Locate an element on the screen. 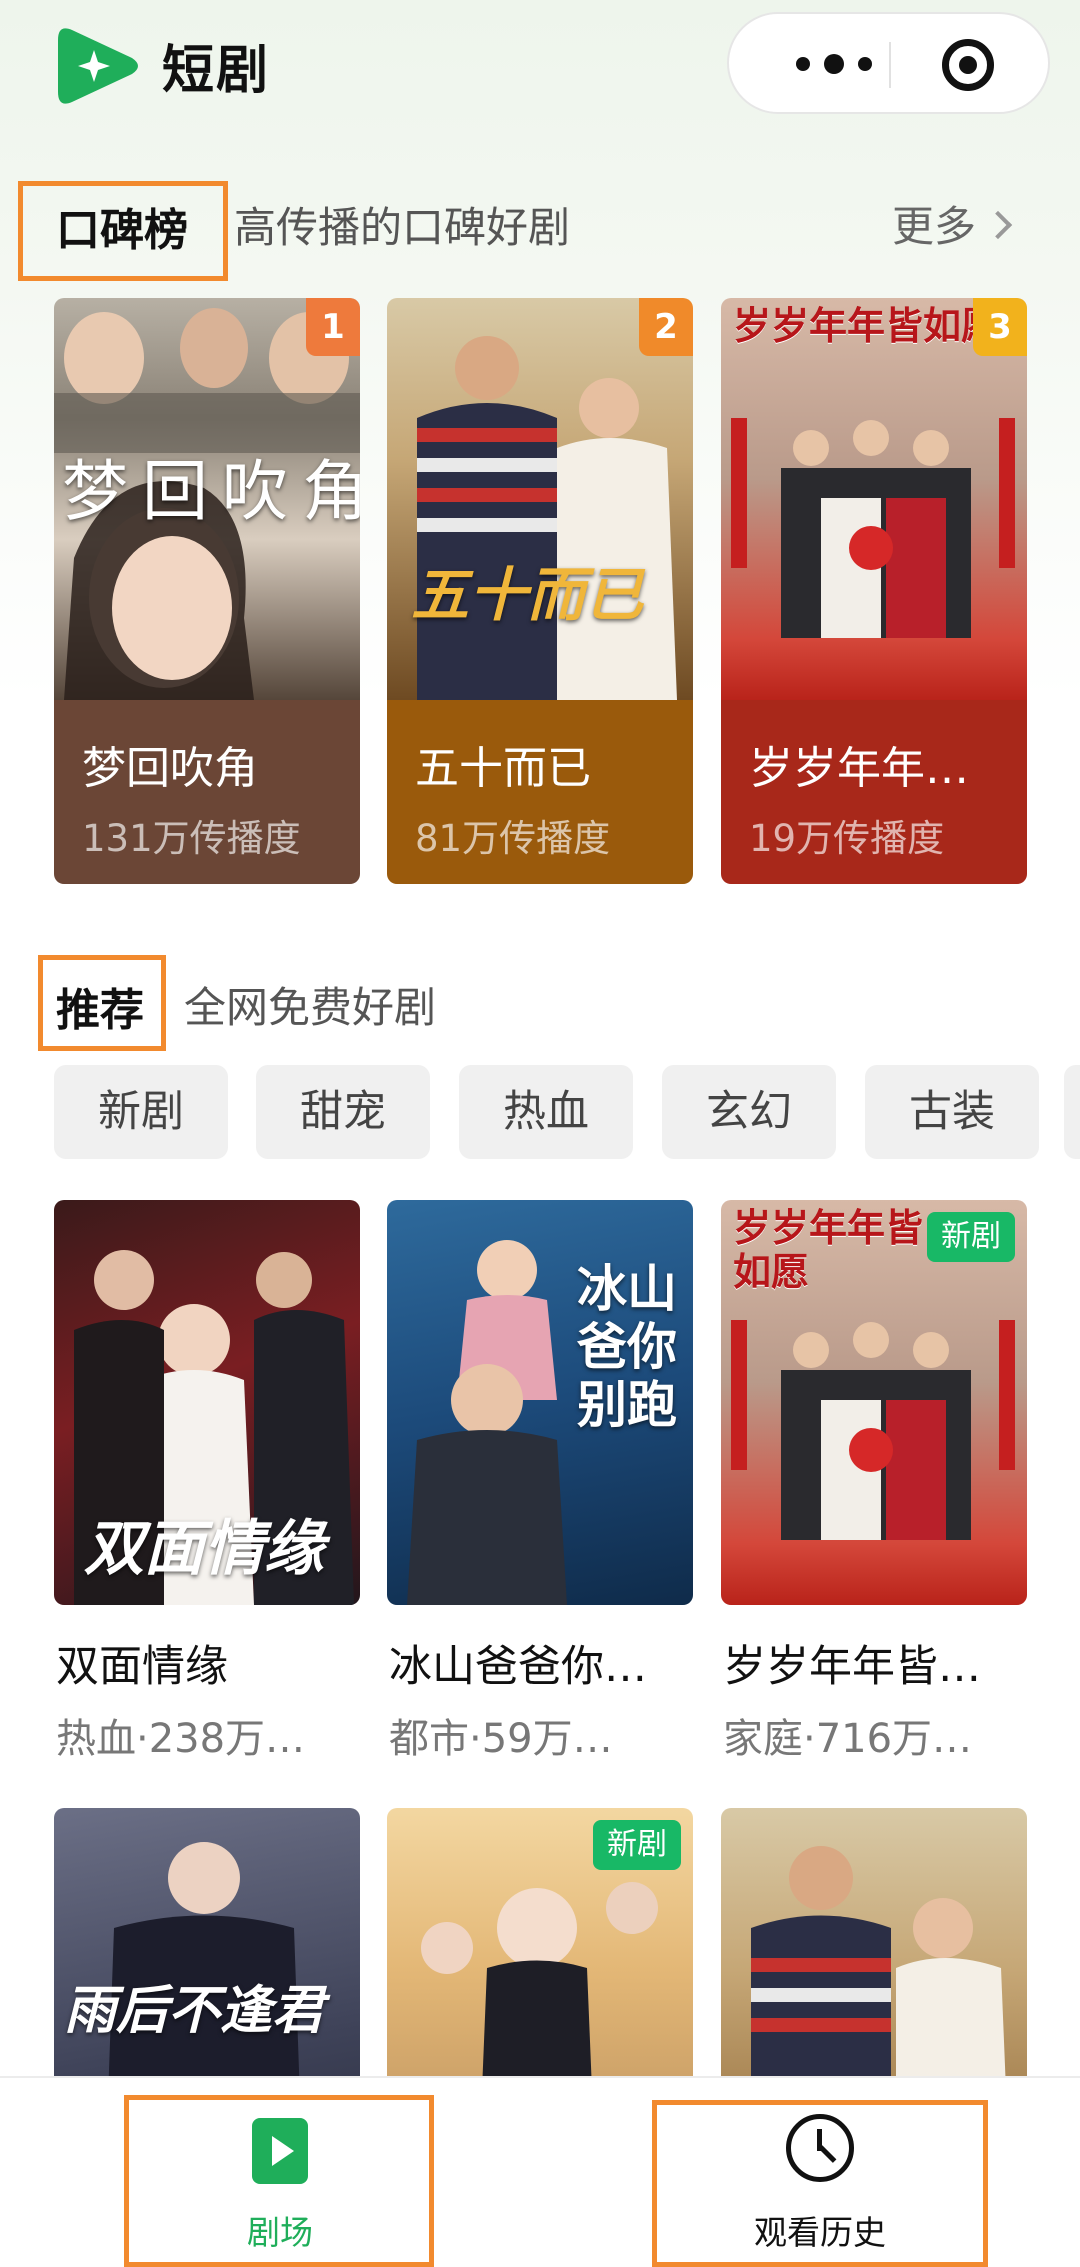 The image size is (1080, 2267). rank-card-footer: 岁岁年年… 19万传播度 is located at coordinates (874, 792).